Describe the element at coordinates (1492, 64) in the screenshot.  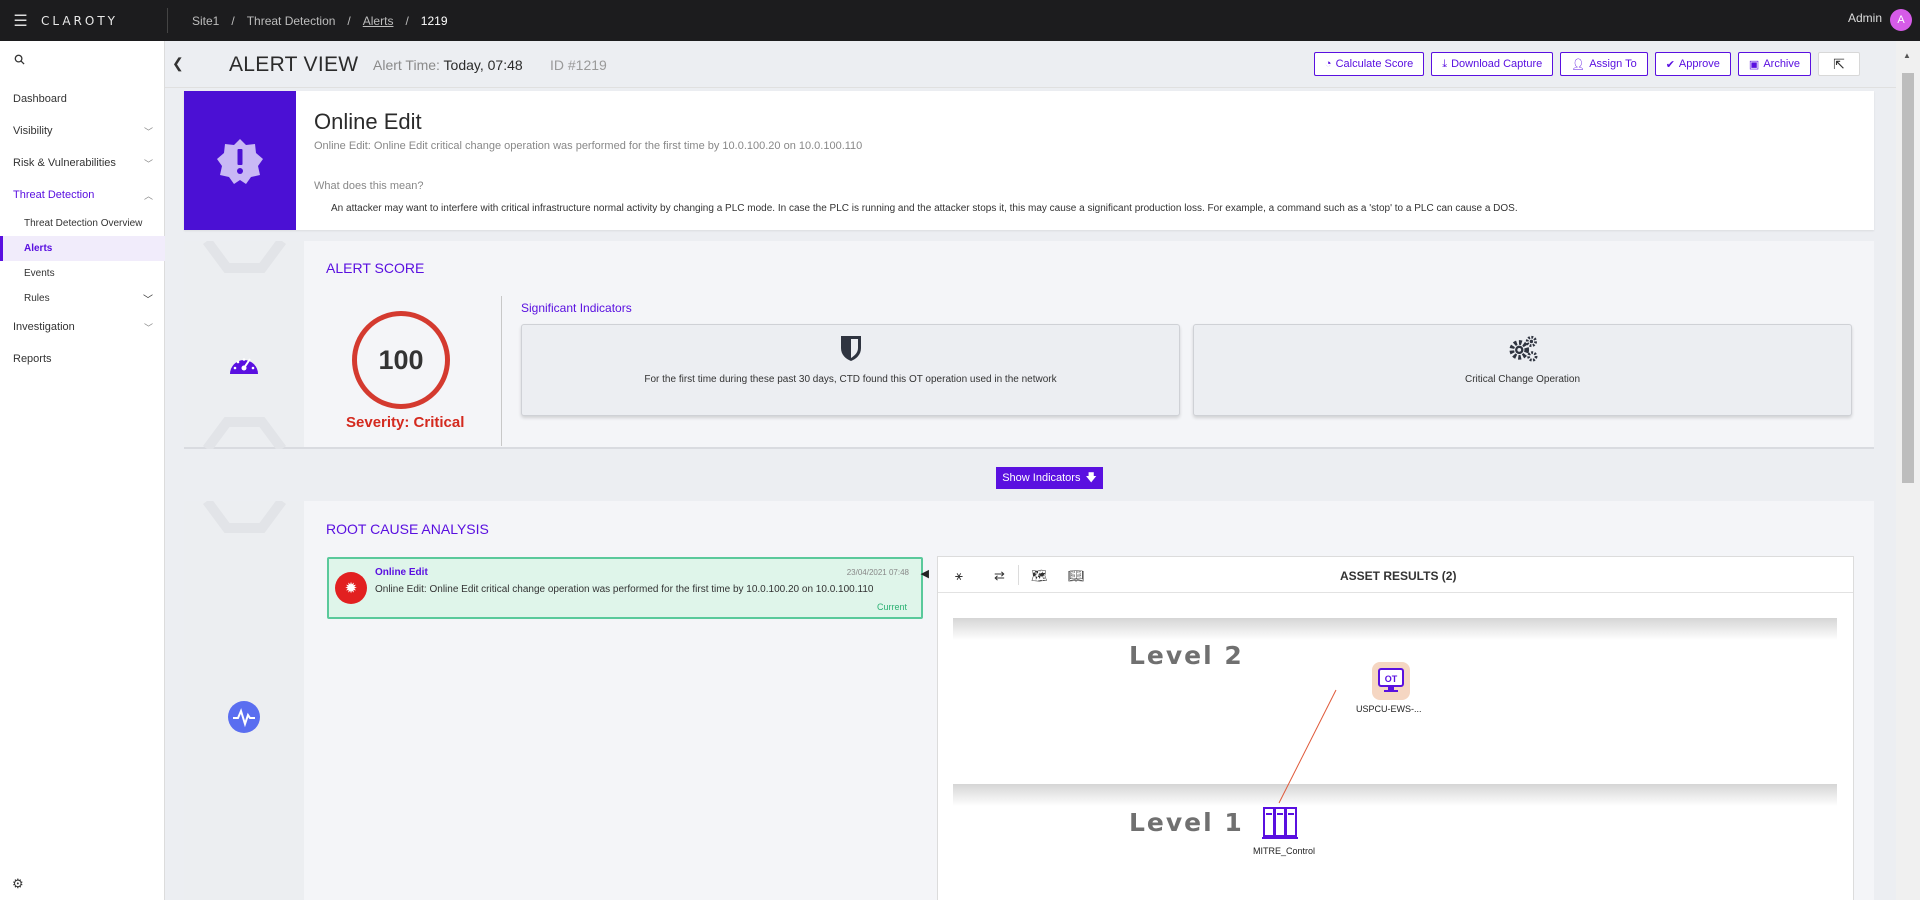
I see `download-capture-button: ⤓ Download Capture` at that location.